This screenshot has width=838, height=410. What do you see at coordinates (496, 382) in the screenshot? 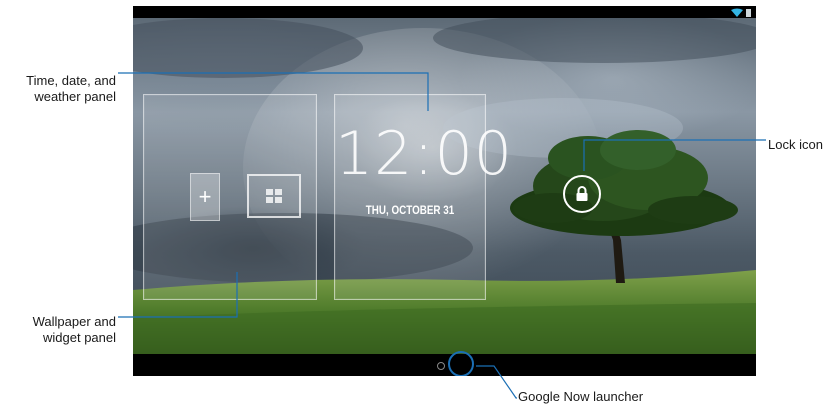
I see `google-now-callout-line` at bounding box center [496, 382].